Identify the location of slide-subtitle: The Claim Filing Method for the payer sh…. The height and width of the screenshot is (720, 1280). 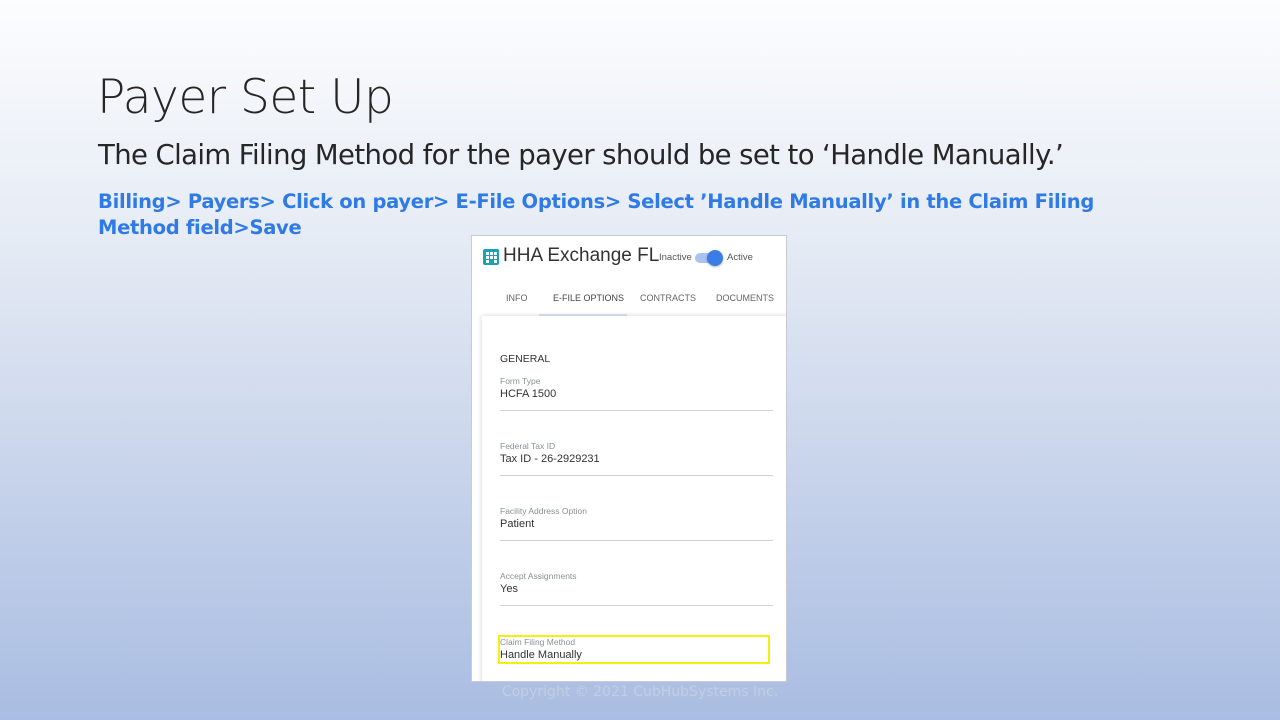
(581, 155).